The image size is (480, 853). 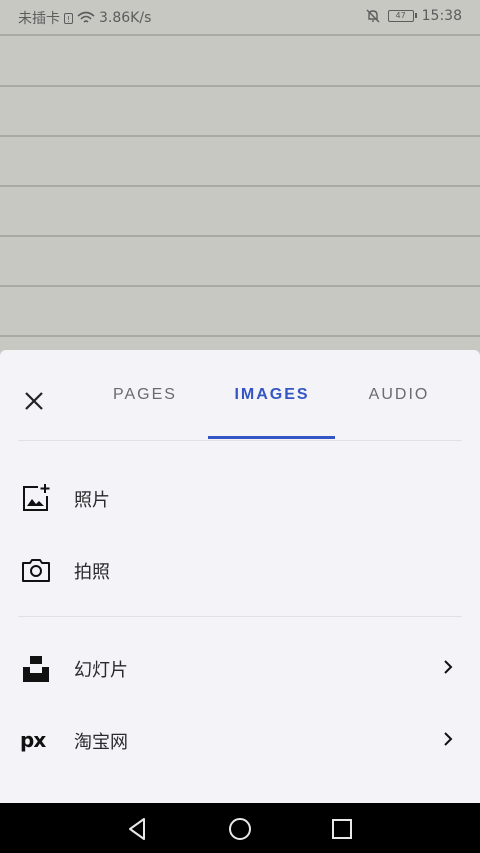 What do you see at coordinates (92, 500) in the screenshot?
I see `list-item-label: 照片` at bounding box center [92, 500].